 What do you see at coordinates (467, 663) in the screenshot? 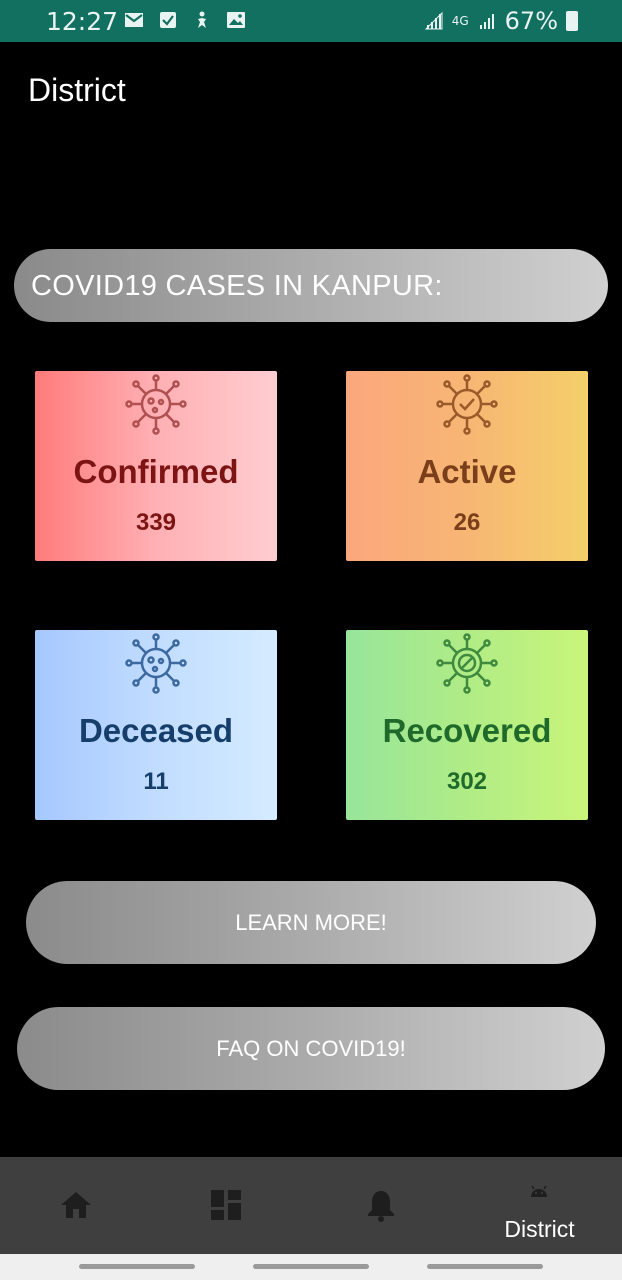
I see `virus-blocked-icon` at bounding box center [467, 663].